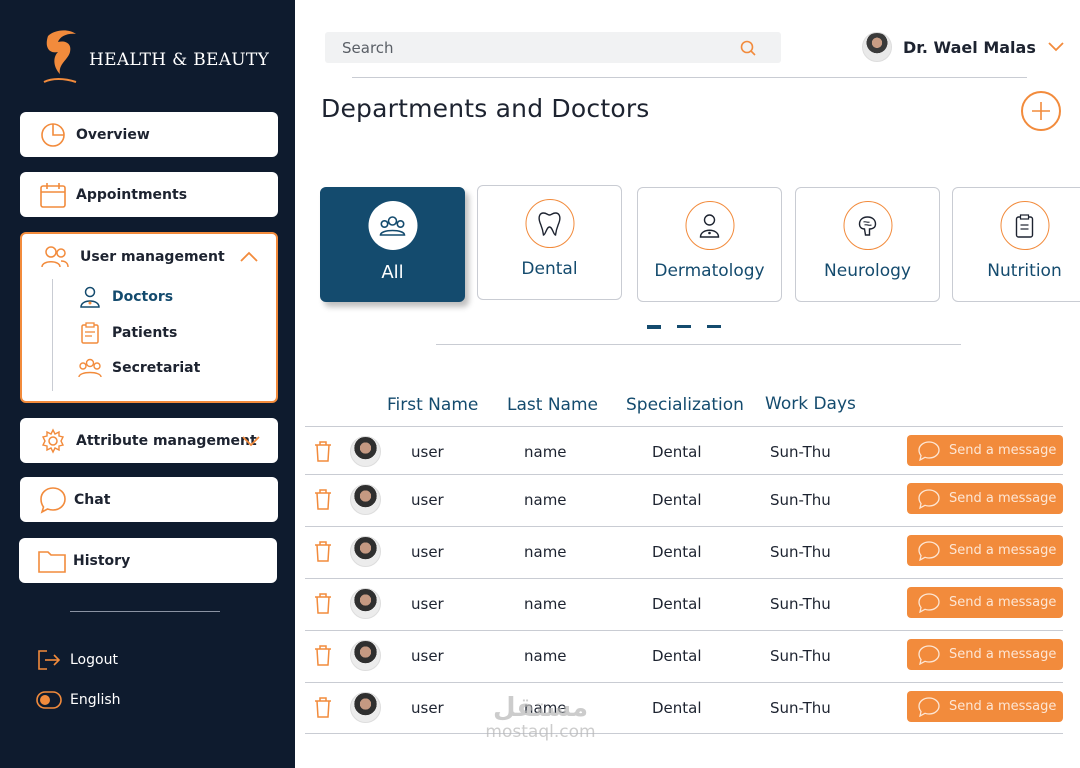 The width and height of the screenshot is (1080, 768). I want to click on users-icon, so click(55, 257).